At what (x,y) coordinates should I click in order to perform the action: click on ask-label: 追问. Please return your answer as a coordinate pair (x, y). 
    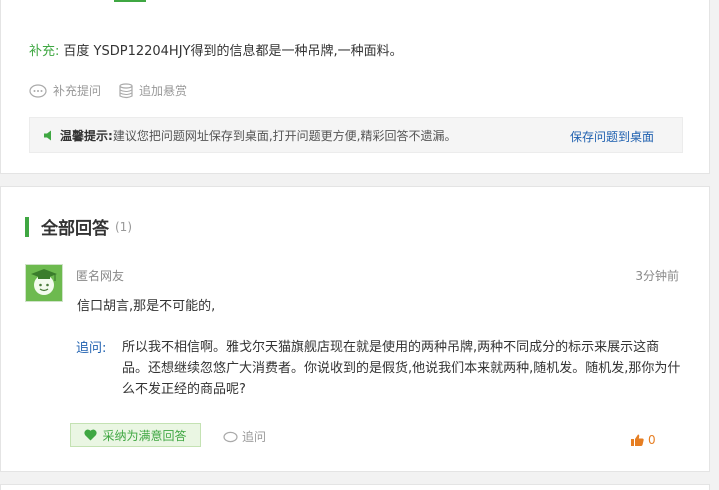
    Looking at the image, I should click on (254, 437).